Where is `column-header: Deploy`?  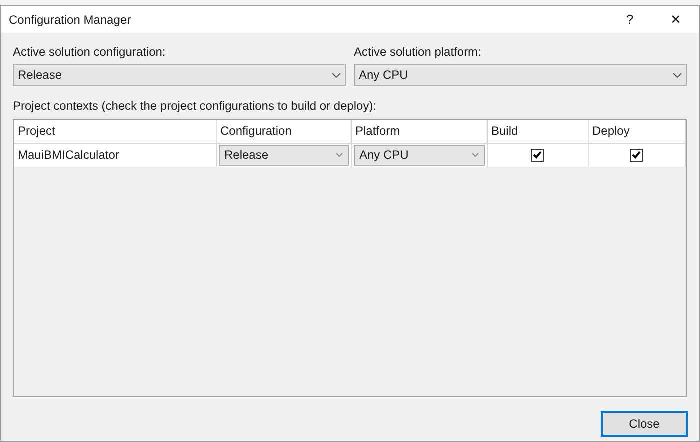
column-header: Deploy is located at coordinates (637, 131).